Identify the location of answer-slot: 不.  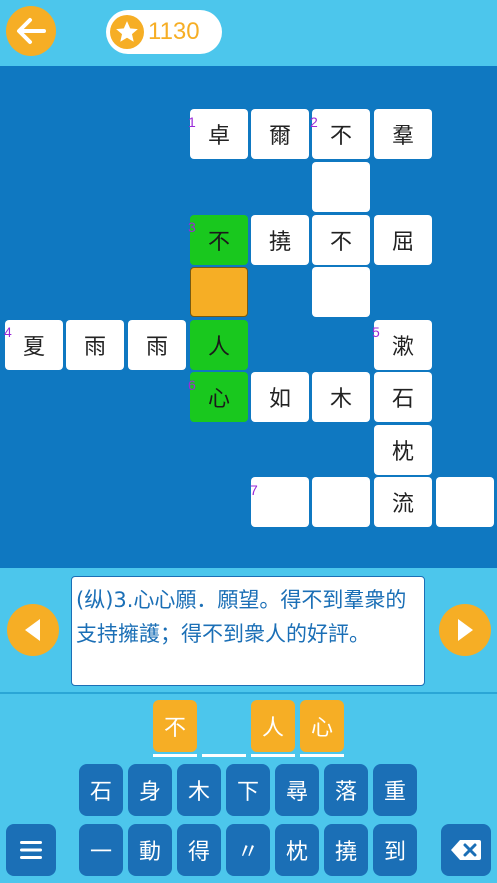
(175, 726).